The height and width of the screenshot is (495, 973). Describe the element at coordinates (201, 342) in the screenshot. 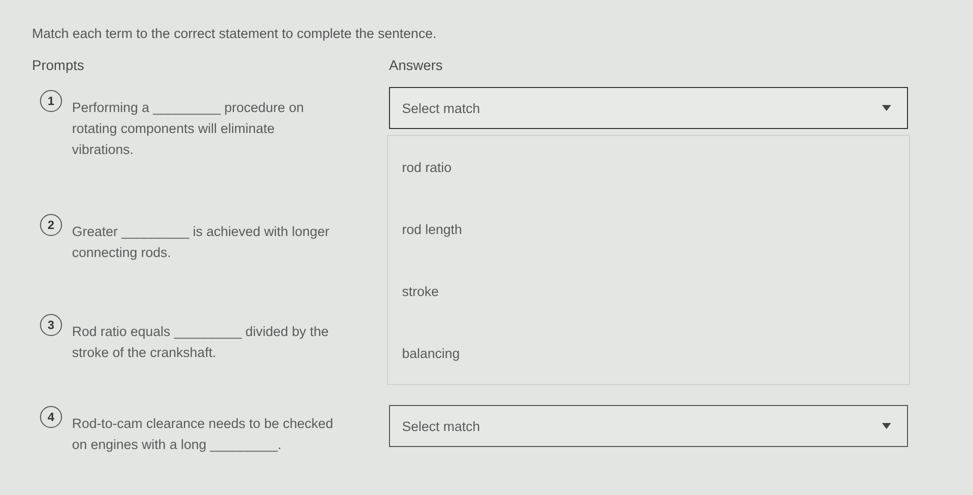

I see `prompt-text: Rod ratio equals _________ divided by the stroke of the crankshaft.` at that location.